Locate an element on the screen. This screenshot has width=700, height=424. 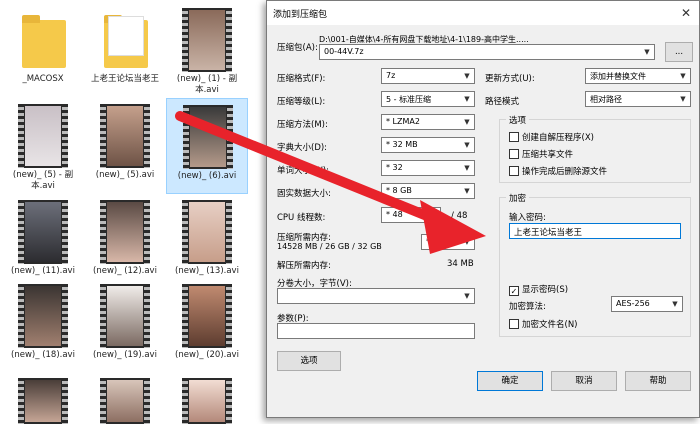
dict-value: * 32 MB is located at coordinates (402, 144).